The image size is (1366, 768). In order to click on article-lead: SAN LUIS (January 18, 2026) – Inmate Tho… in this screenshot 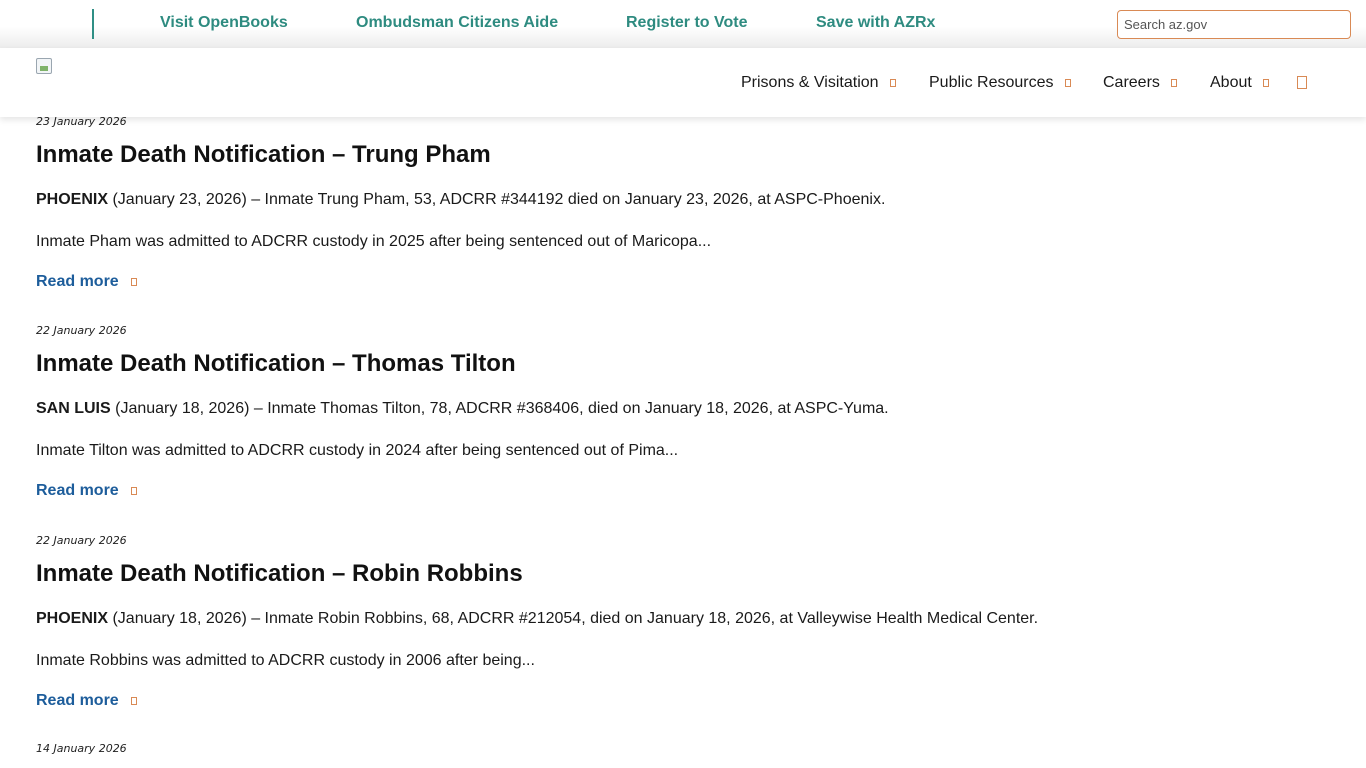, I will do `click(462, 409)`.